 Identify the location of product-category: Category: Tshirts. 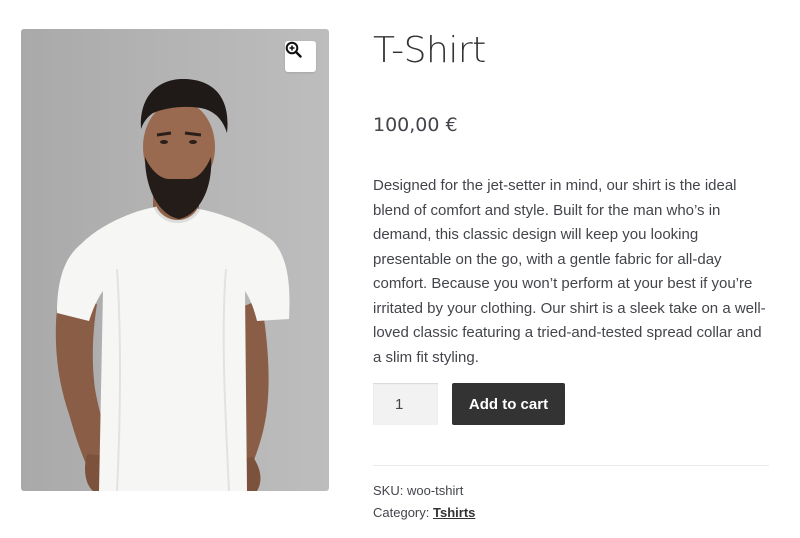
(424, 512).